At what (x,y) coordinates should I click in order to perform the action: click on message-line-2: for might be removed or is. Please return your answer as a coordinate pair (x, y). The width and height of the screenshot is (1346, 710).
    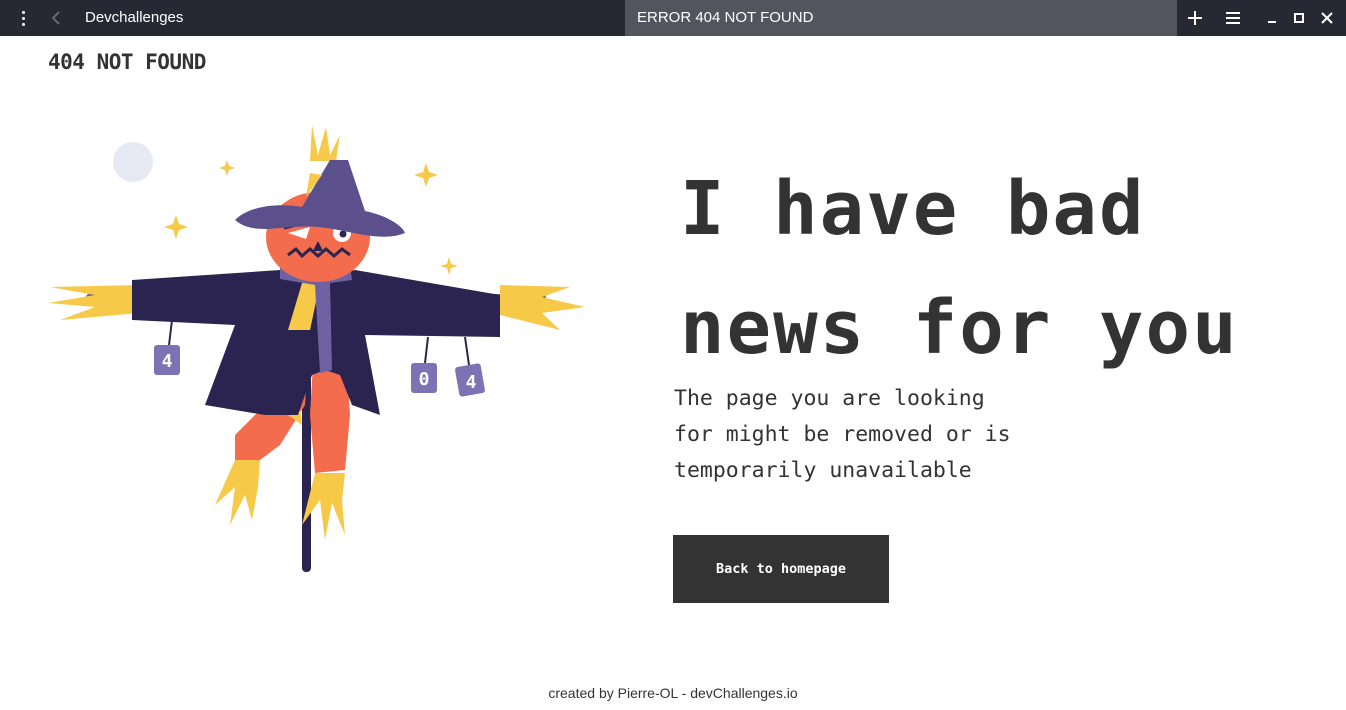
    Looking at the image, I should click on (842, 434).